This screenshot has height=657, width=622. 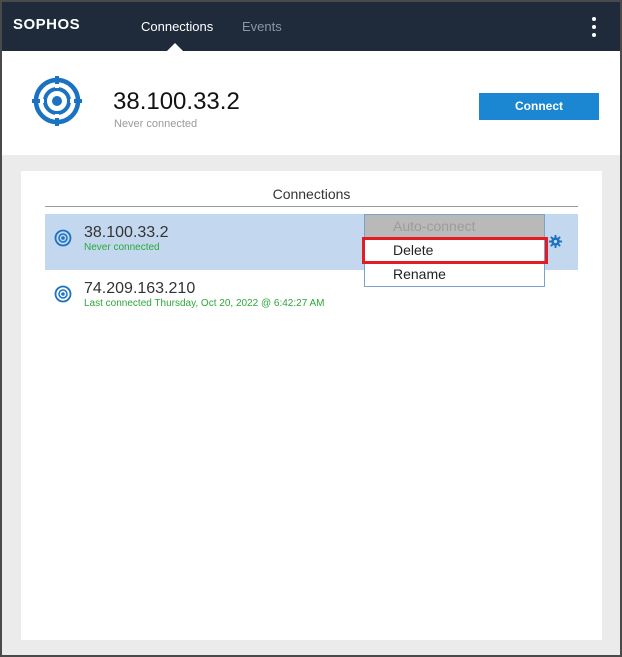 What do you see at coordinates (311, 206) in the screenshot?
I see `divider` at bounding box center [311, 206].